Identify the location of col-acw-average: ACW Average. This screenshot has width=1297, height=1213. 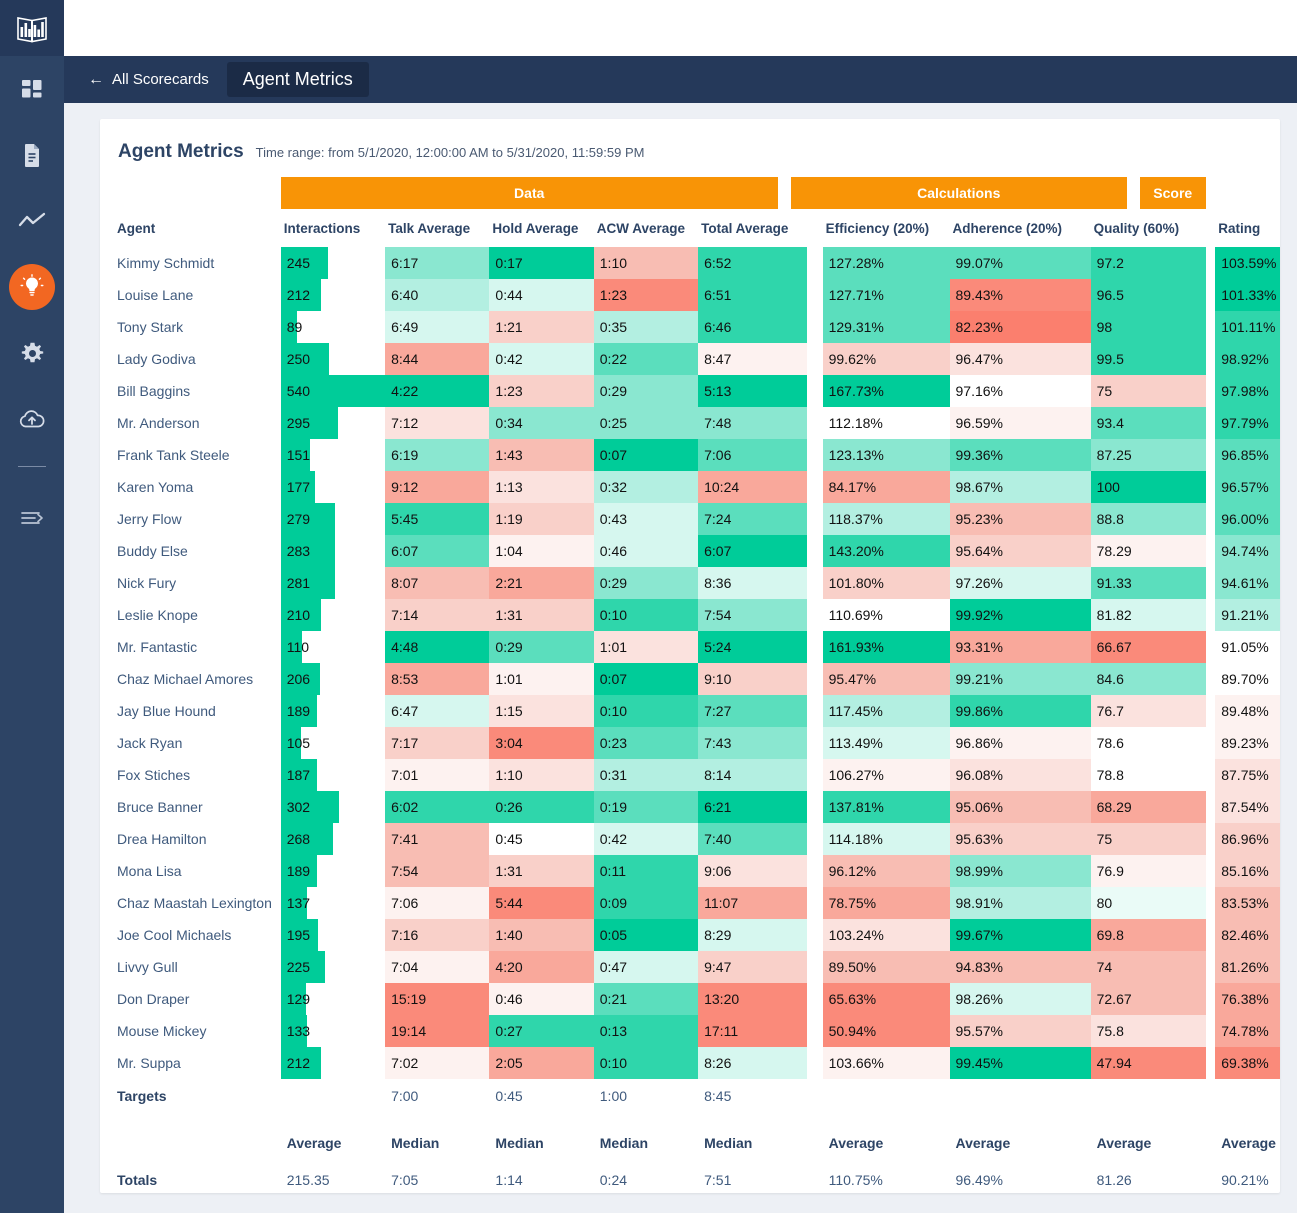
(646, 228).